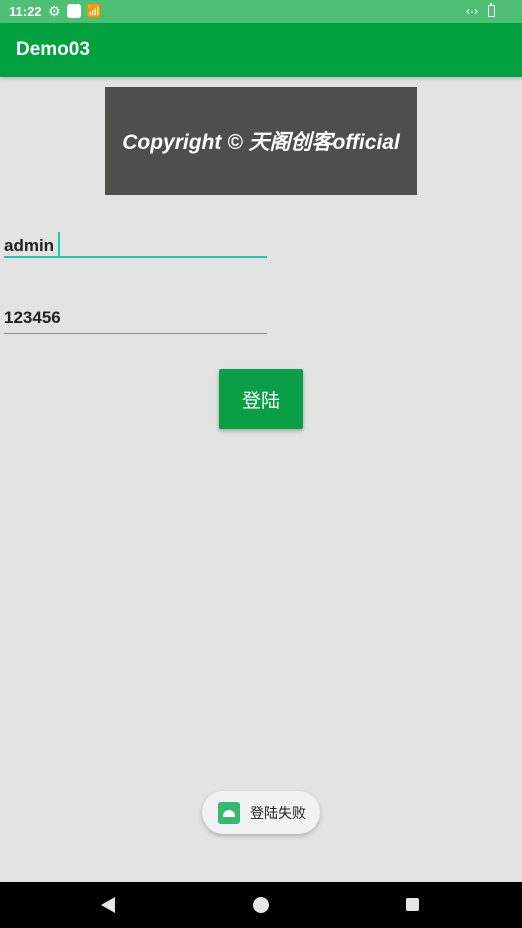 Image resolution: width=522 pixels, height=928 pixels. I want to click on android-app-icon, so click(229, 812).